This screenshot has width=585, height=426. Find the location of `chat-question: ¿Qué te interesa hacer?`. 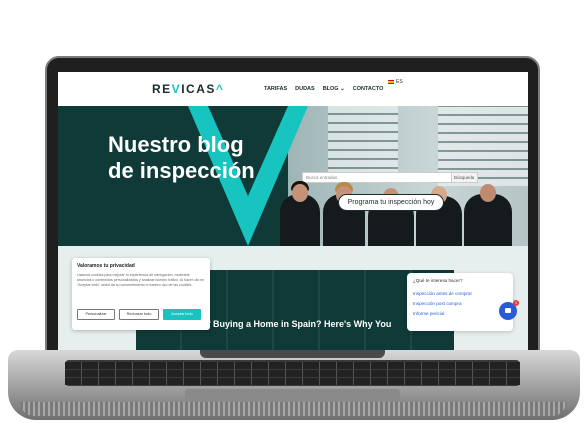

chat-question: ¿Qué te interesa hacer? is located at coordinates (438, 280).